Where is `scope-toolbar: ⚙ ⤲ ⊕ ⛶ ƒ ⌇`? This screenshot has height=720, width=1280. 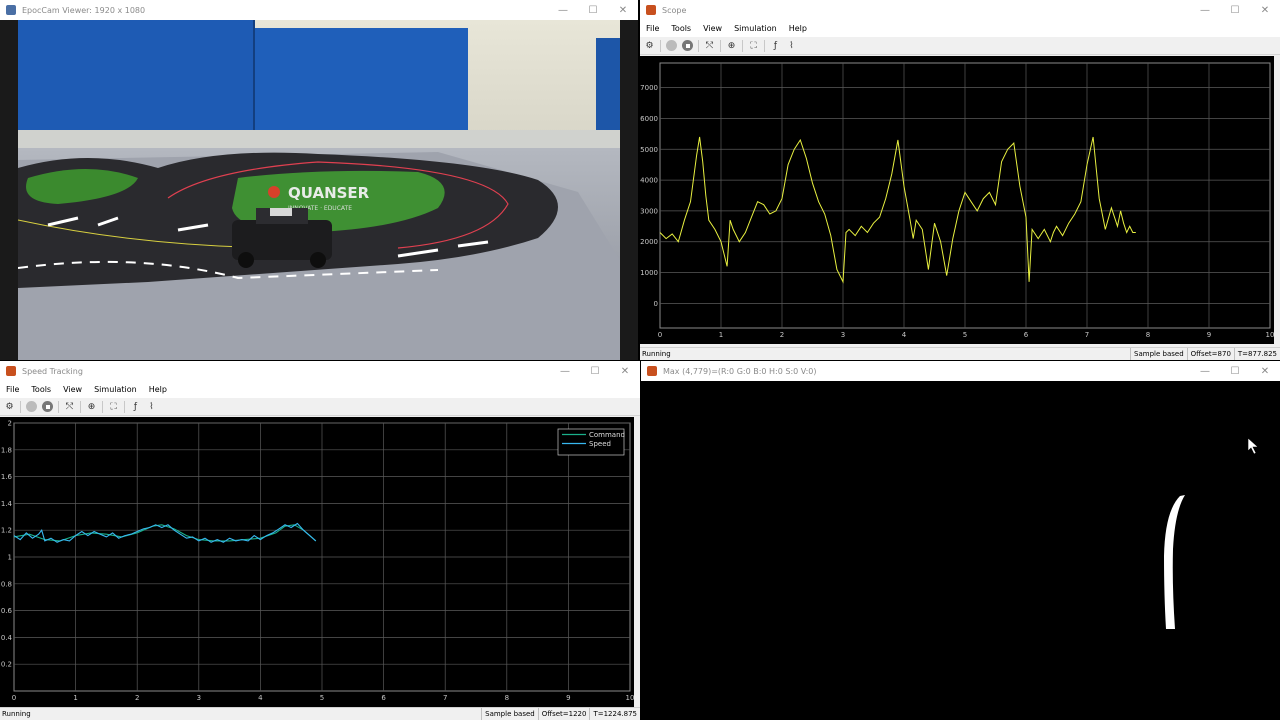
scope-toolbar: ⚙ ⤲ ⊕ ⛶ ƒ ⌇ is located at coordinates (960, 46).